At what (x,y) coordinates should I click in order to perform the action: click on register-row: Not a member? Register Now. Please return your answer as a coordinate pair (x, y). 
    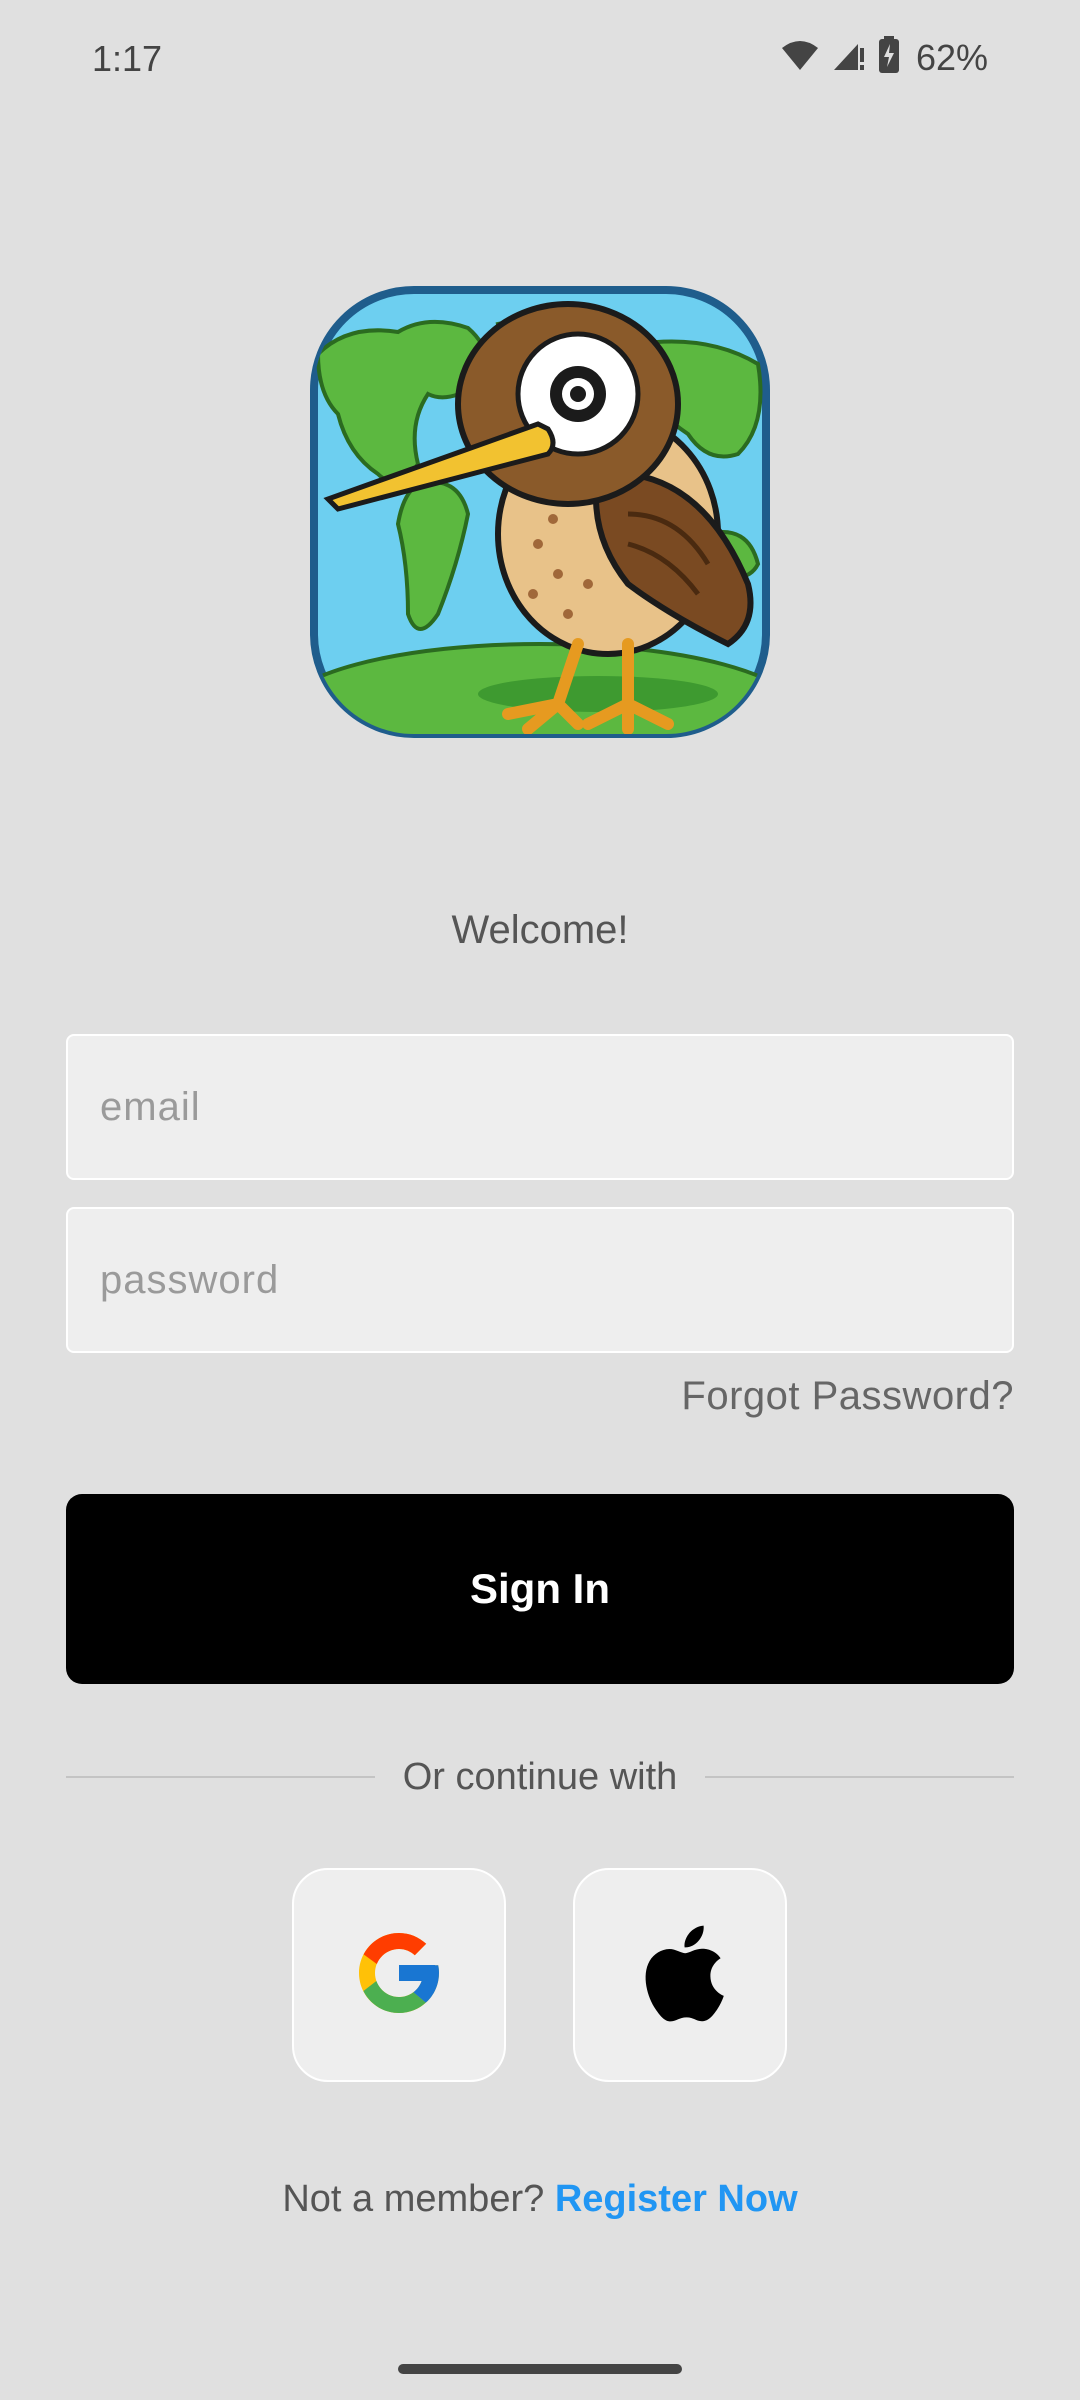
    Looking at the image, I should click on (540, 2199).